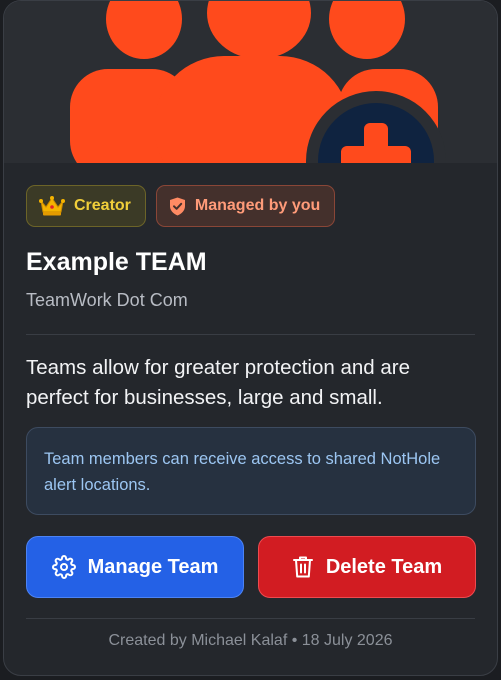  I want to click on gear-icon, so click(63, 567).